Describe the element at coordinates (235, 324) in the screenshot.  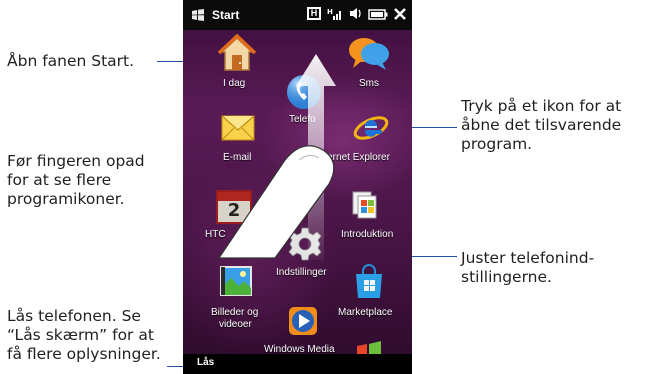
I see `app-label-billeder-line2: videoer` at that location.